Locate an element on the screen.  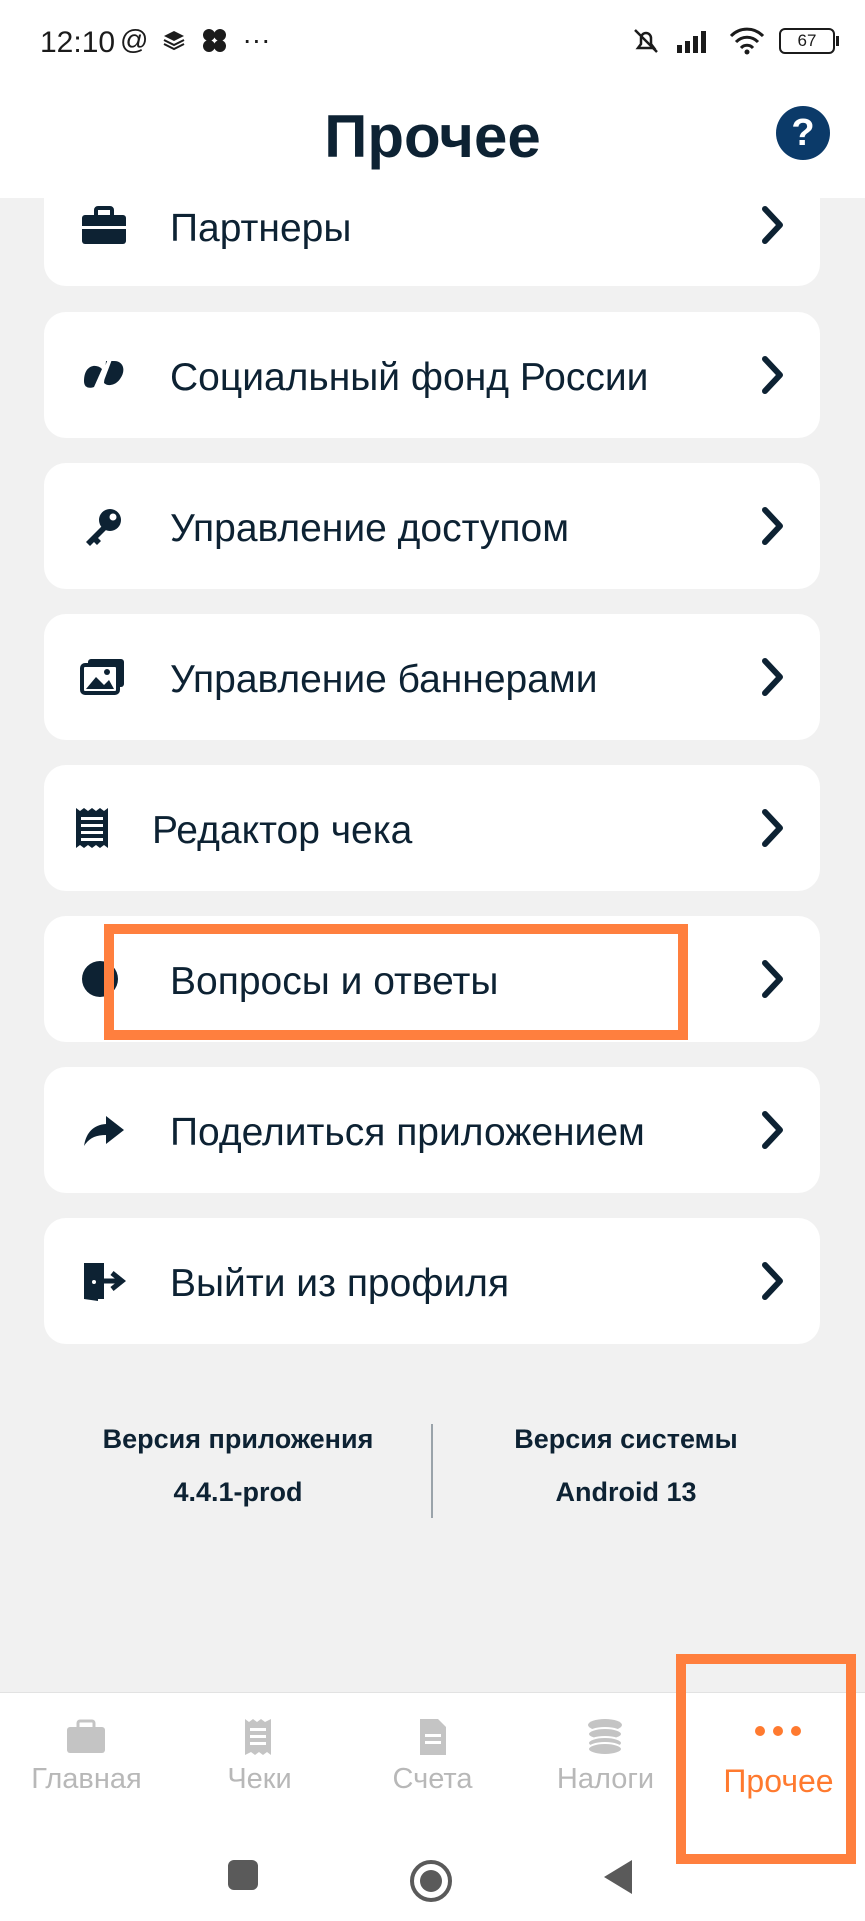
nav-label-taxes: Налоги is located at coordinates (605, 1779).